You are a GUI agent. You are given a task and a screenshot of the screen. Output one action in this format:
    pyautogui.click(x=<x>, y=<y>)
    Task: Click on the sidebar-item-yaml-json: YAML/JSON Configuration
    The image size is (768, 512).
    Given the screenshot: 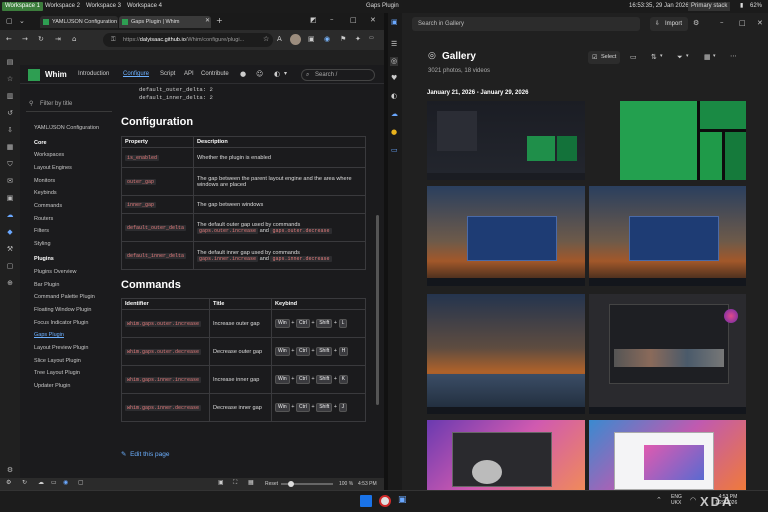 What is the action you would take?
    pyautogui.click(x=66, y=128)
    